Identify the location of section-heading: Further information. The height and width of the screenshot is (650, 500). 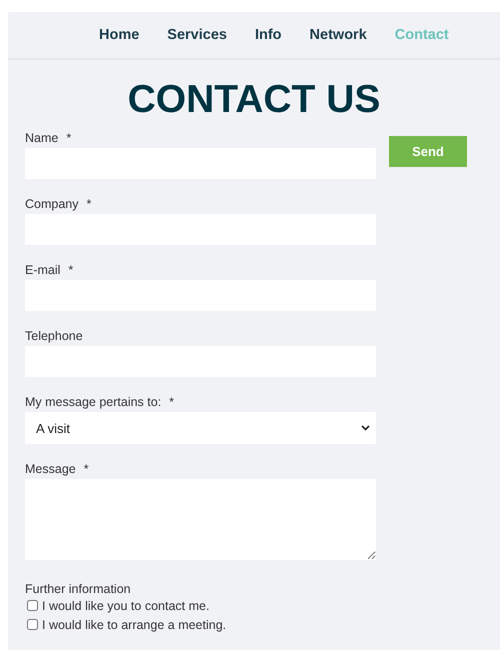
(78, 589).